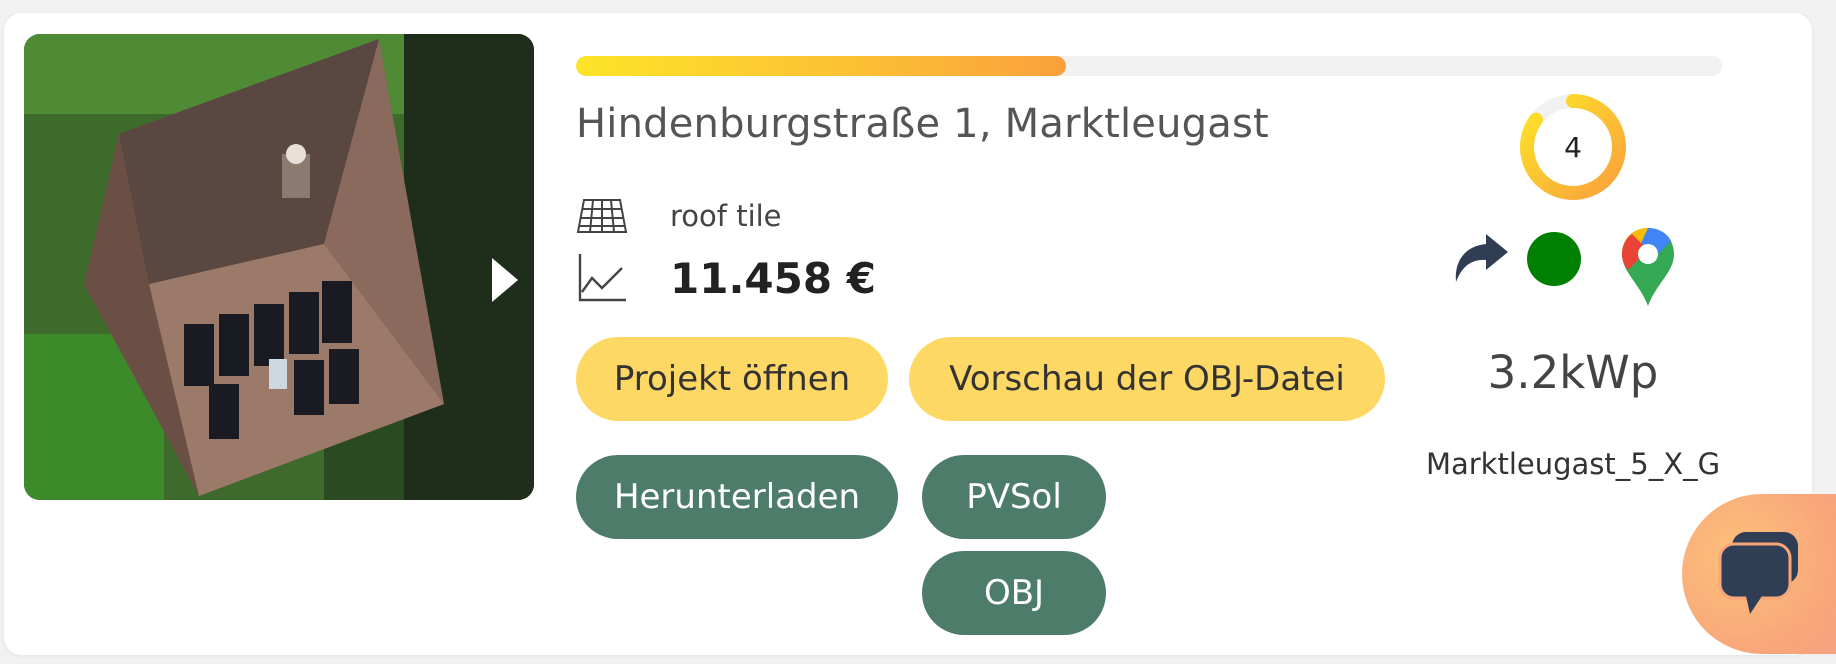  I want to click on obj-button: OBJ, so click(1014, 593).